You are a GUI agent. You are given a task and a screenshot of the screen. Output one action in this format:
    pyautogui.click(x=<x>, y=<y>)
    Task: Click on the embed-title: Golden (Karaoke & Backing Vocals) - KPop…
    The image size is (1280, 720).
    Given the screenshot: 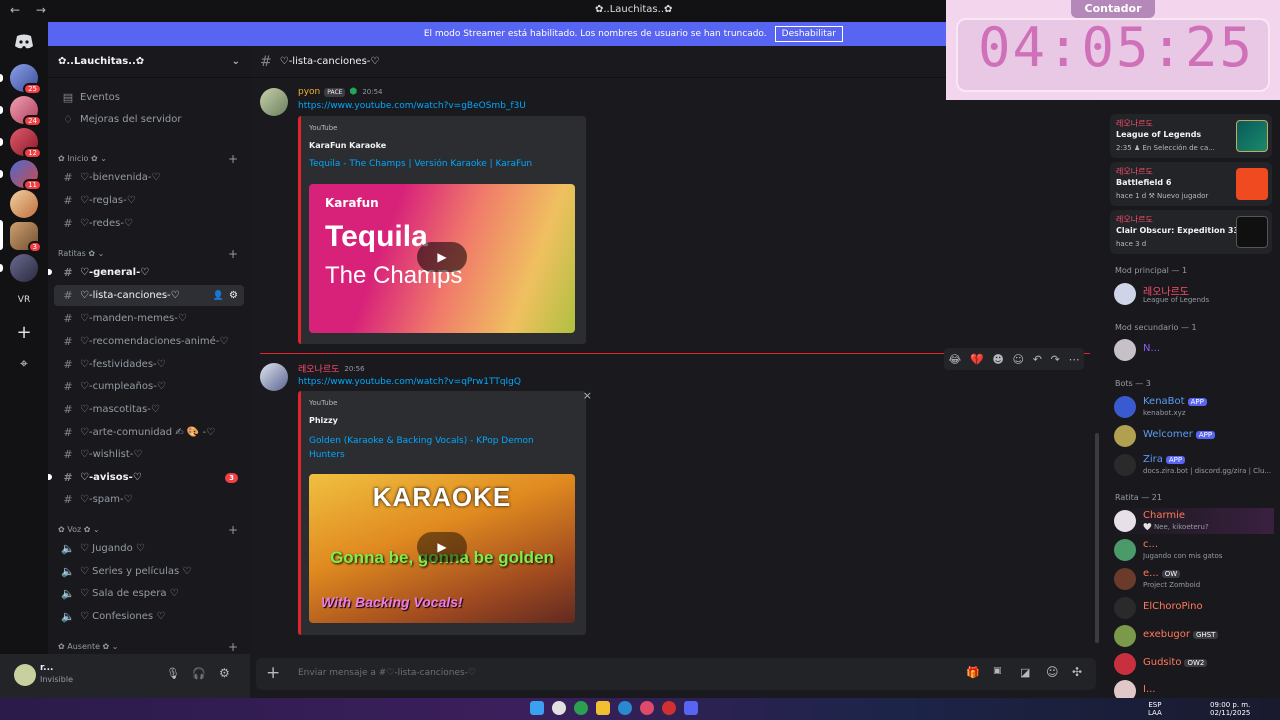 What is the action you would take?
    pyautogui.click(x=434, y=448)
    